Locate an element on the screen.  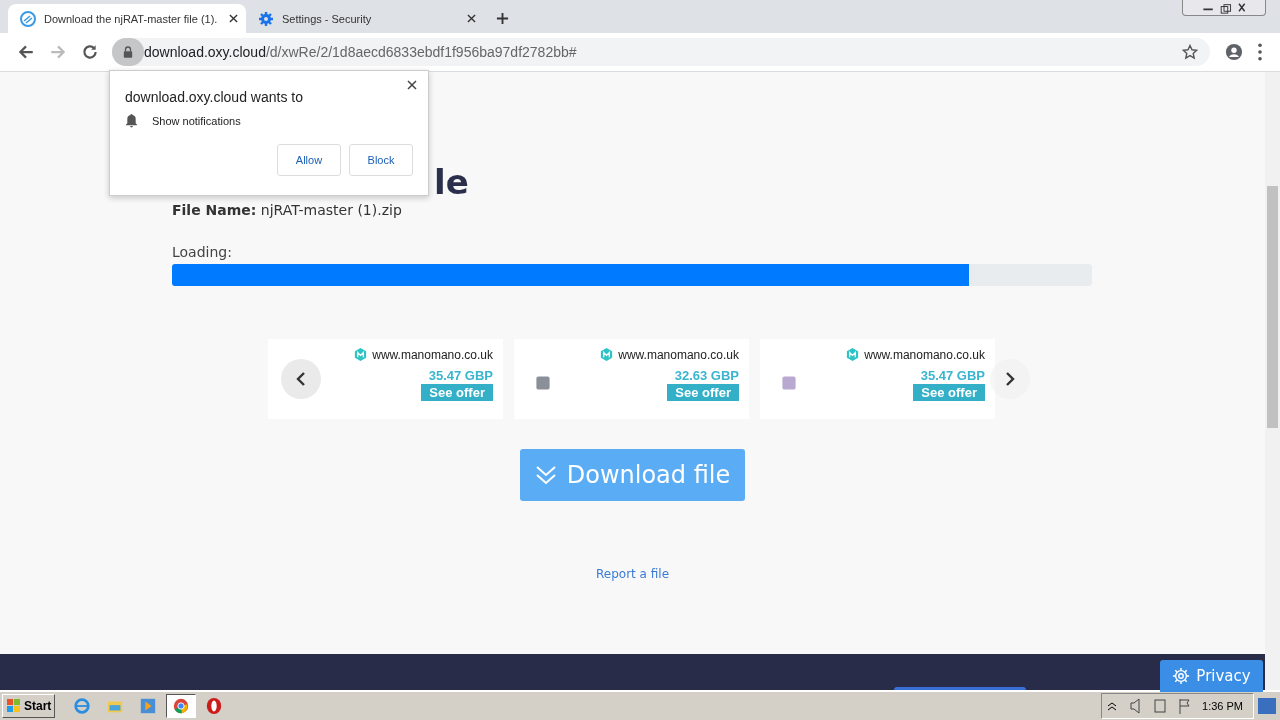
browser-tab: Download the njRAT-master file (1). is located at coordinates (127, 18).